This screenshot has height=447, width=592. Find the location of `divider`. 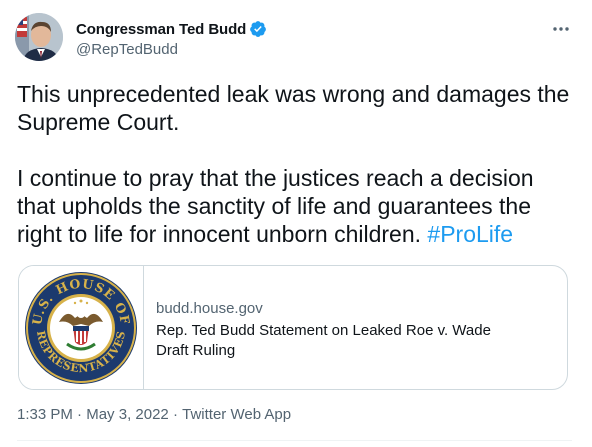

divider is located at coordinates (294, 440).